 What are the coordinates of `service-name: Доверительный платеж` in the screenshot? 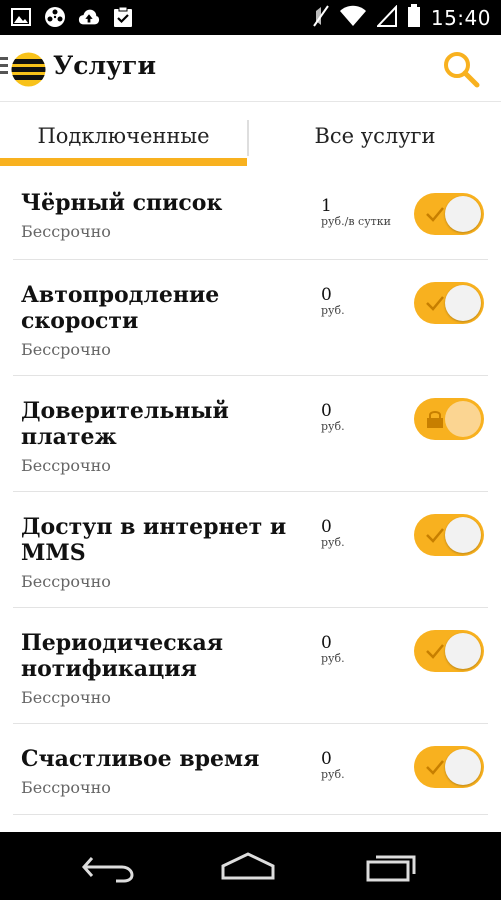 It's located at (125, 424).